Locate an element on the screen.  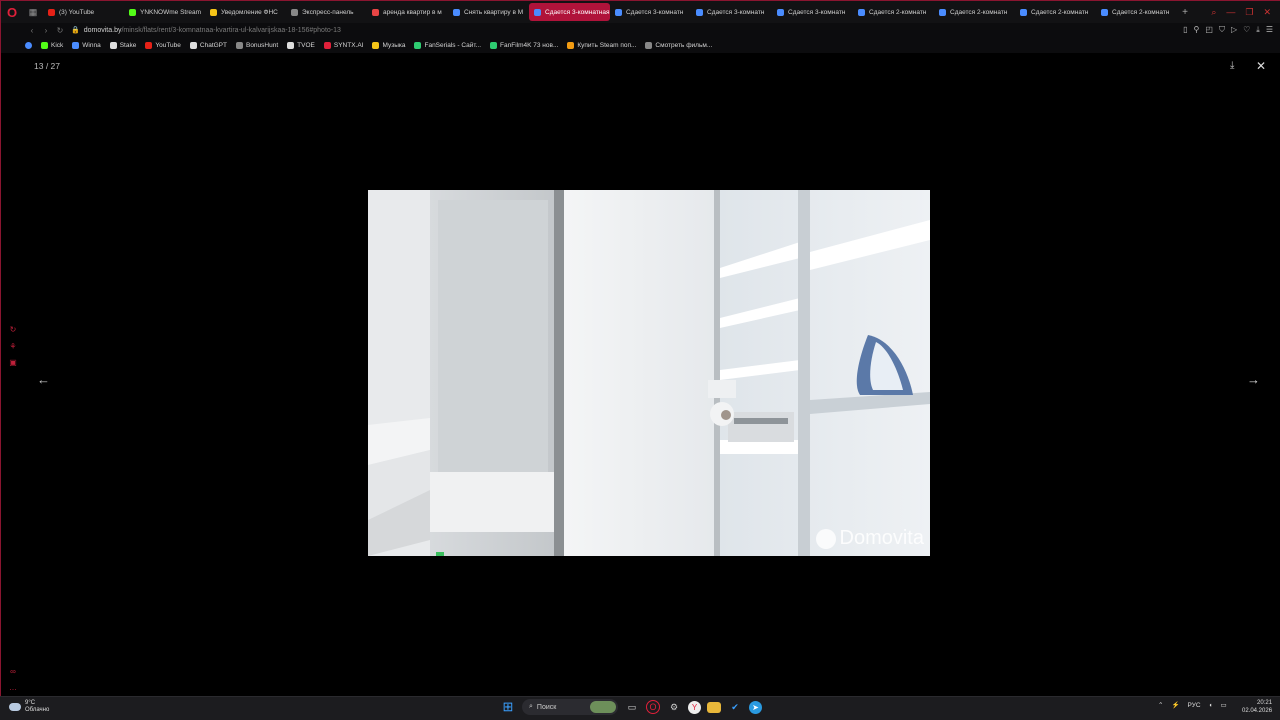
explorer-taskbar-icon is located at coordinates (714, 707).